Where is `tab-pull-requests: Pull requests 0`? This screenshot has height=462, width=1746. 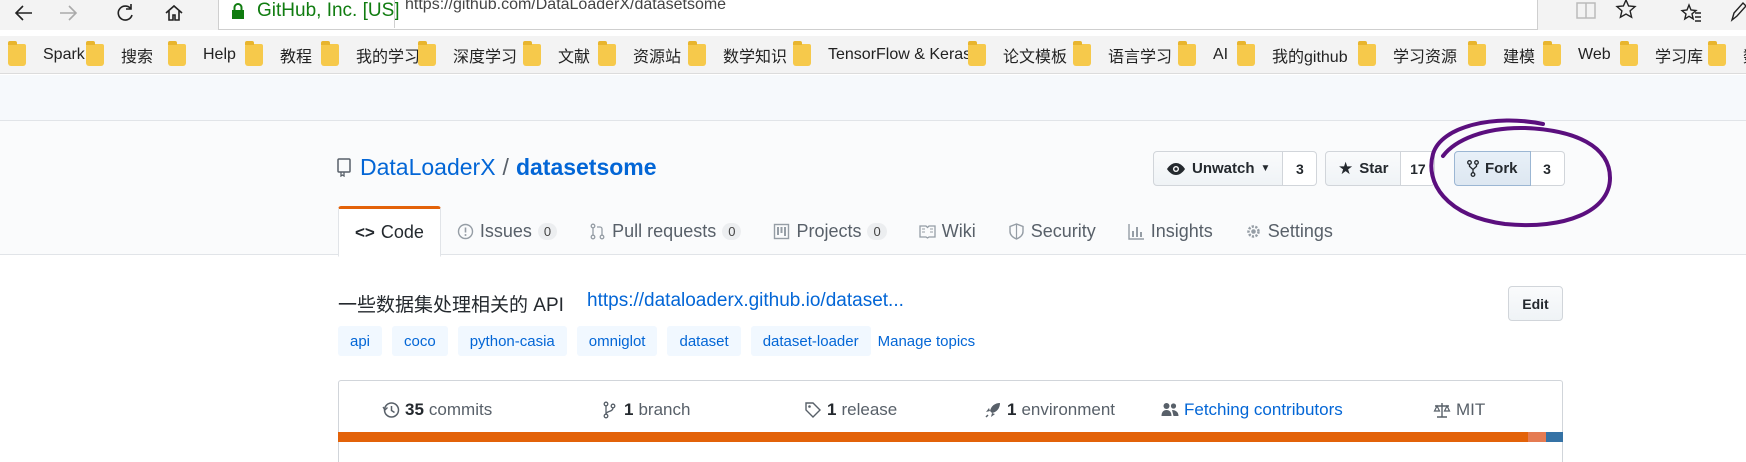 tab-pull-requests: Pull requests 0 is located at coordinates (665, 231).